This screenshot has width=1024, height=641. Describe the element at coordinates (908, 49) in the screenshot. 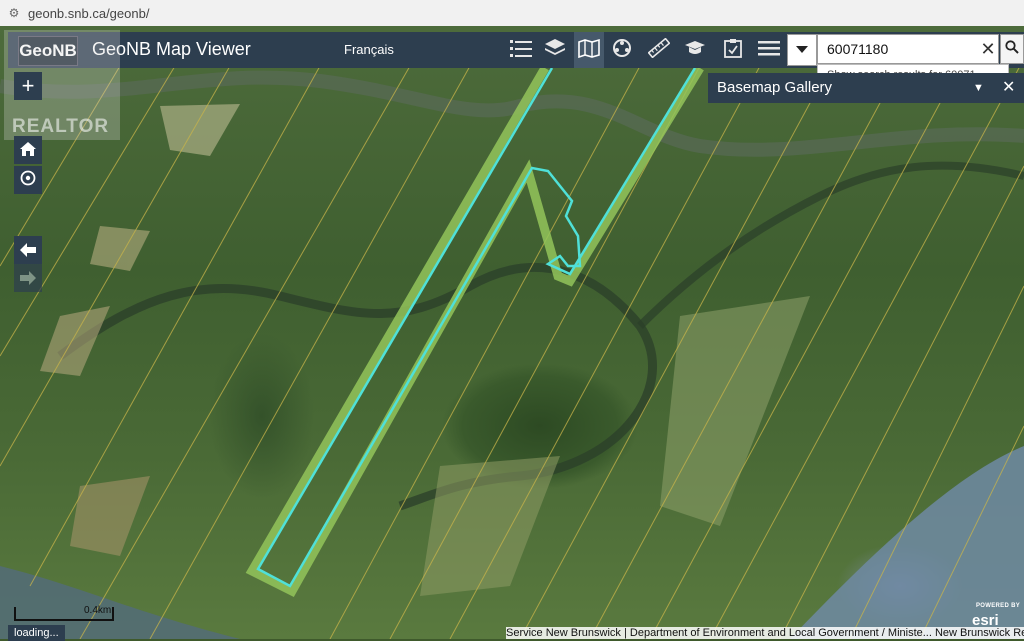

I see `search-input: 60071180` at that location.